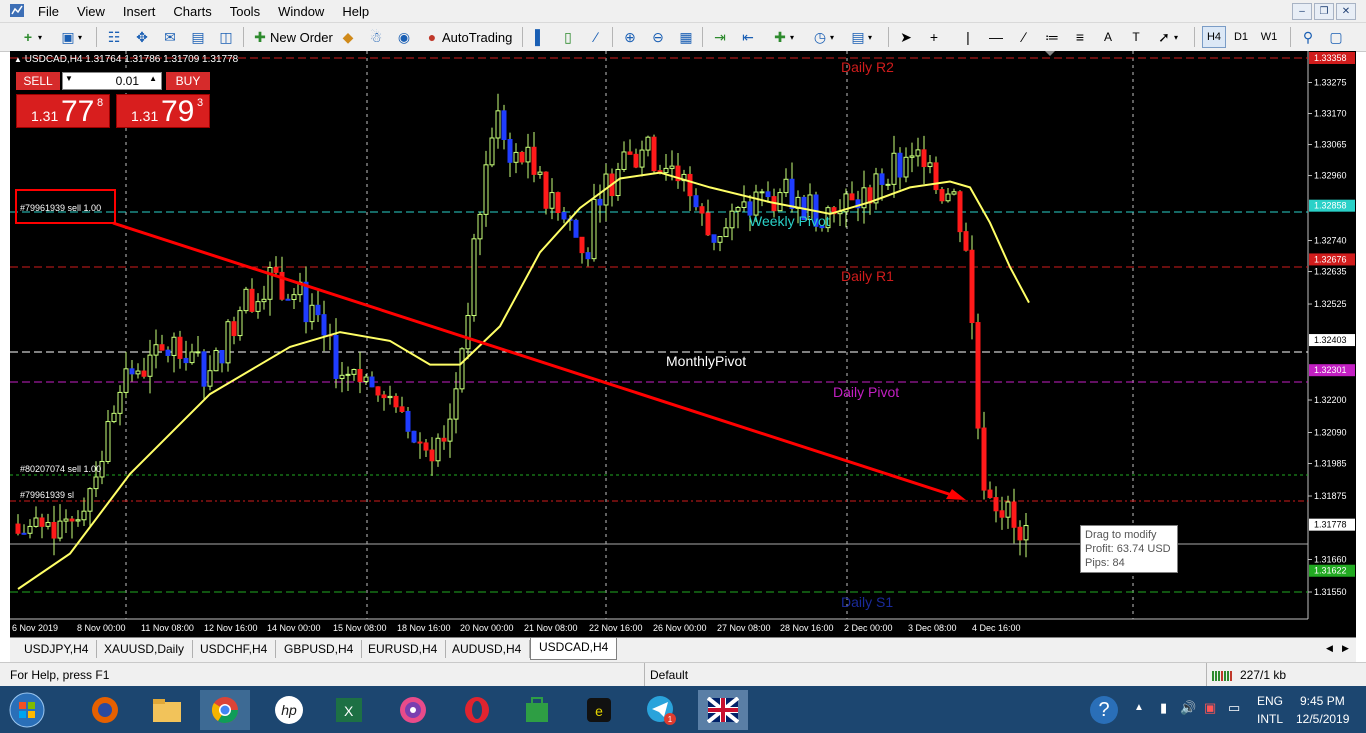 This screenshot has height=733, width=1366. What do you see at coordinates (1324, 11) in the screenshot?
I see `restore-button: ❐` at bounding box center [1324, 11].